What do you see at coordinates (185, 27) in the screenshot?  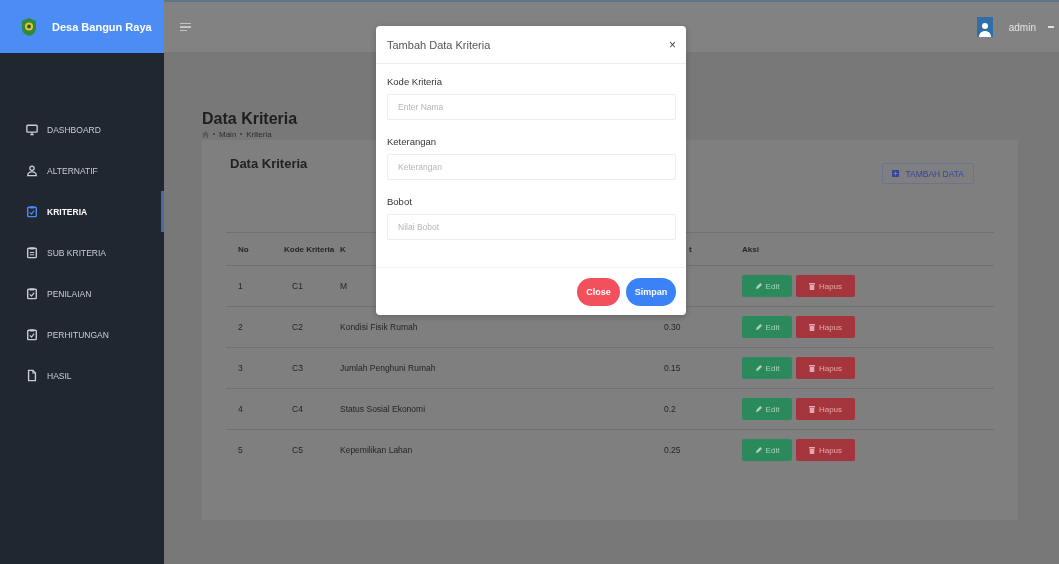 I see `menu-icon` at bounding box center [185, 27].